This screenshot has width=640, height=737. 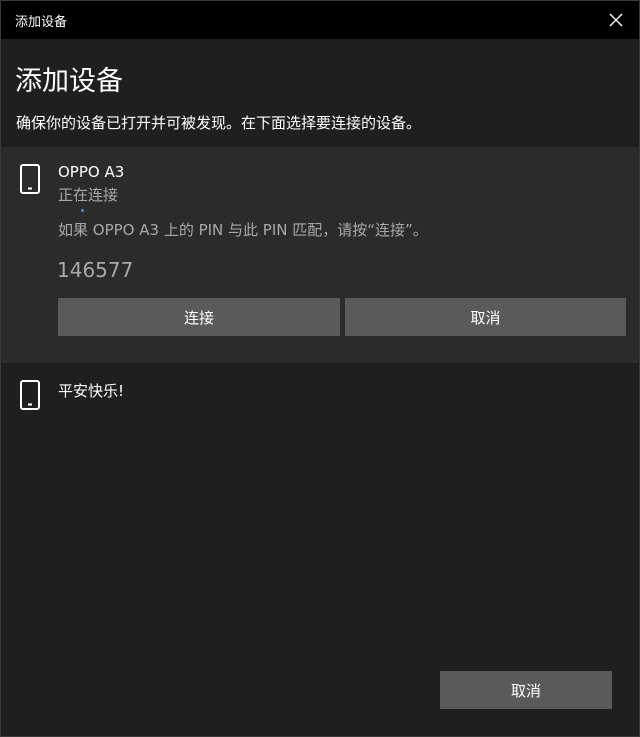 What do you see at coordinates (88, 195) in the screenshot?
I see `device-status: 正在连接` at bounding box center [88, 195].